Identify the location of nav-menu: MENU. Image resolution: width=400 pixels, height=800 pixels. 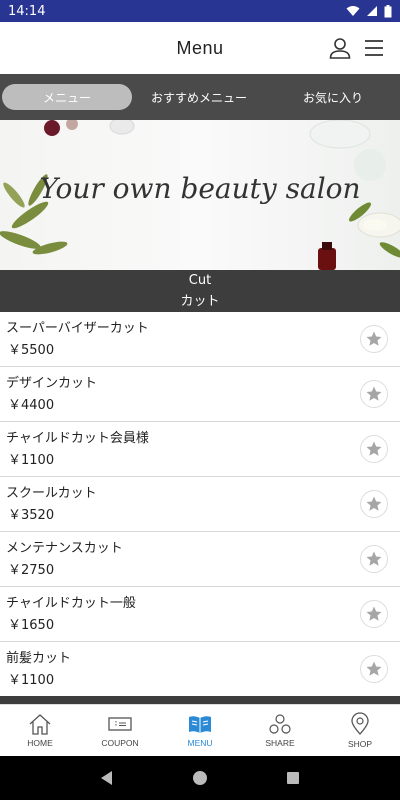
(200, 730).